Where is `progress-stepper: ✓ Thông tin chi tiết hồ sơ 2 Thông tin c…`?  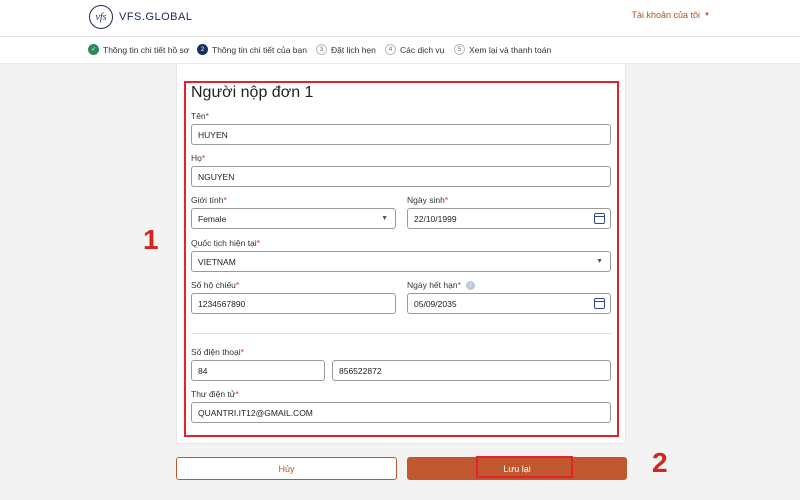 progress-stepper: ✓ Thông tin chi tiết hồ sơ 2 Thông tin c… is located at coordinates (400, 50).